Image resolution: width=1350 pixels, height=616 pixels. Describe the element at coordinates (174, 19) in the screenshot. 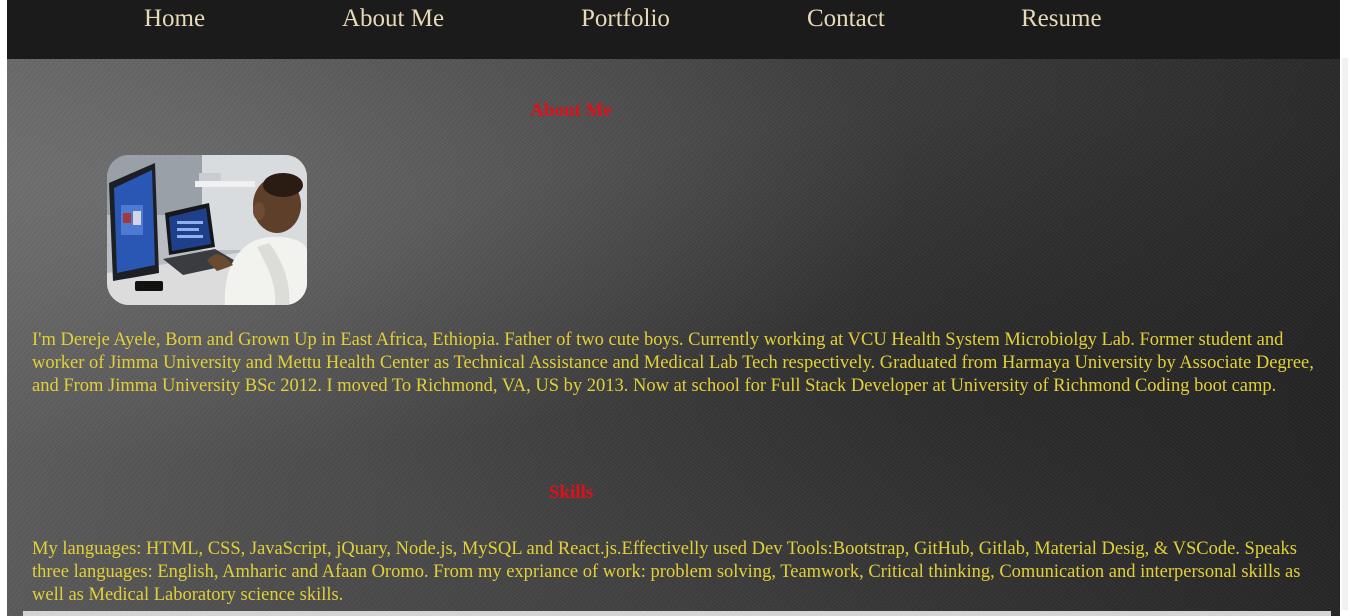

I see `nav-link-home: Home` at that location.